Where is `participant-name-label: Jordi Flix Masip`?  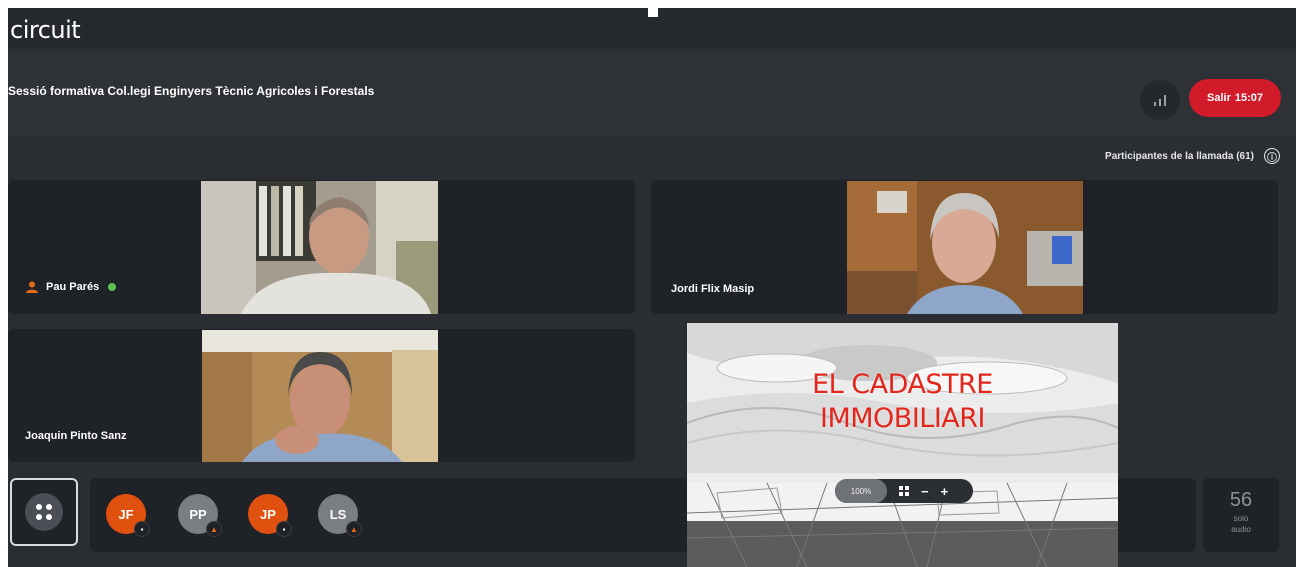
participant-name-label: Jordi Flix Masip is located at coordinates (713, 289).